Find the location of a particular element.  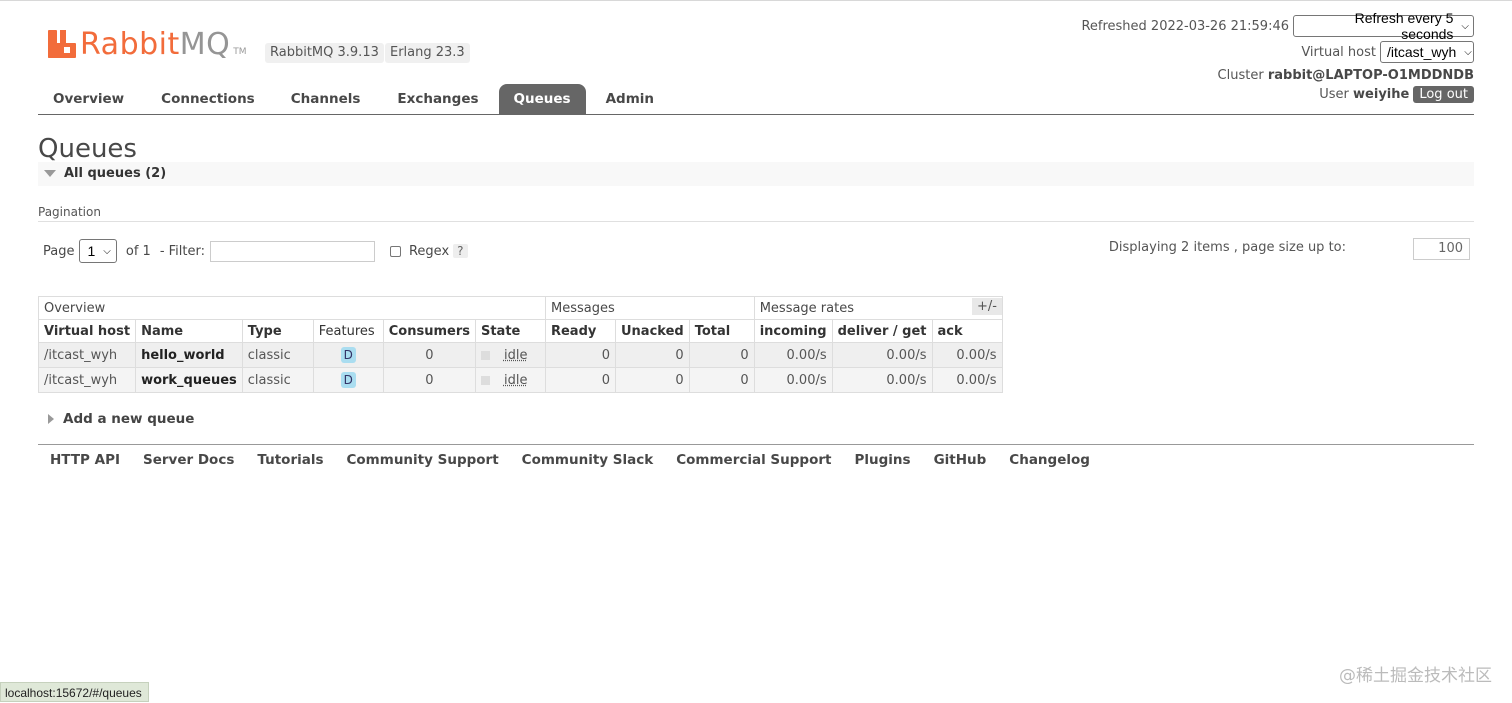

footer-link-community-support: Community Support is located at coordinates (423, 460).